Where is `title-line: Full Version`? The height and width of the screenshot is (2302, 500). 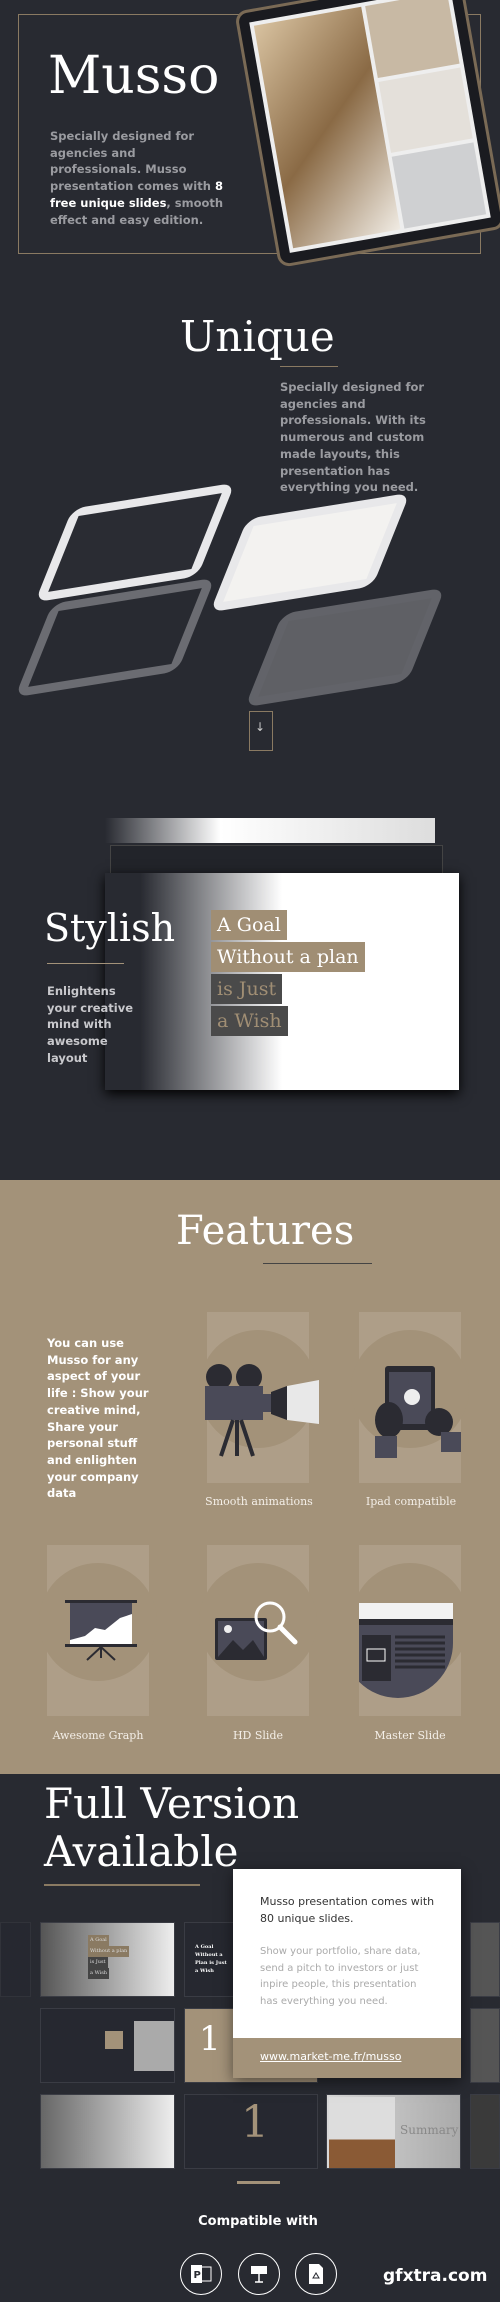
title-line: Full Version is located at coordinates (172, 1803).